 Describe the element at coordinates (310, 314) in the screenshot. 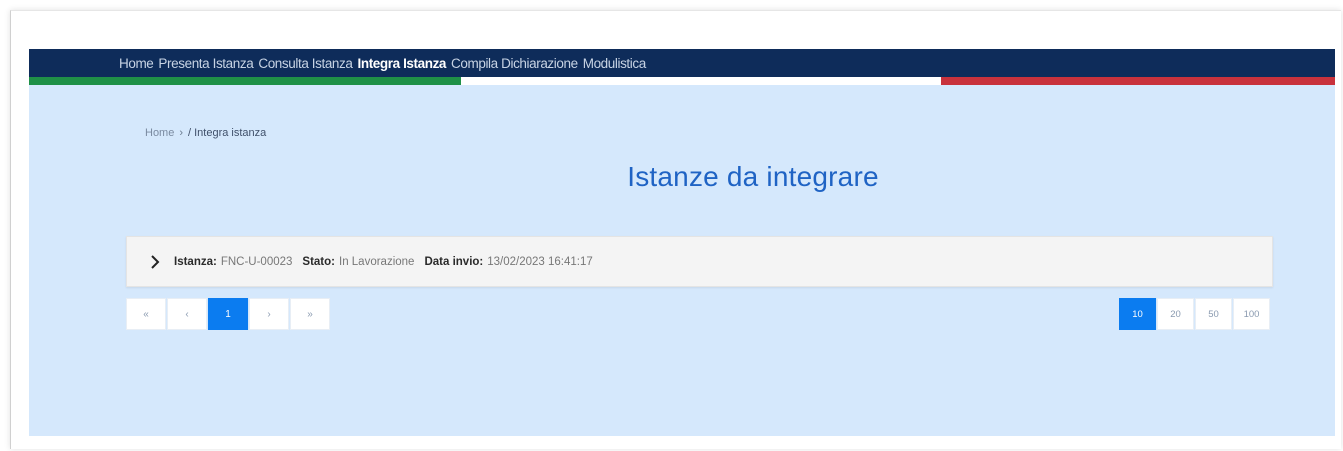

I see `last-page-button: »` at that location.